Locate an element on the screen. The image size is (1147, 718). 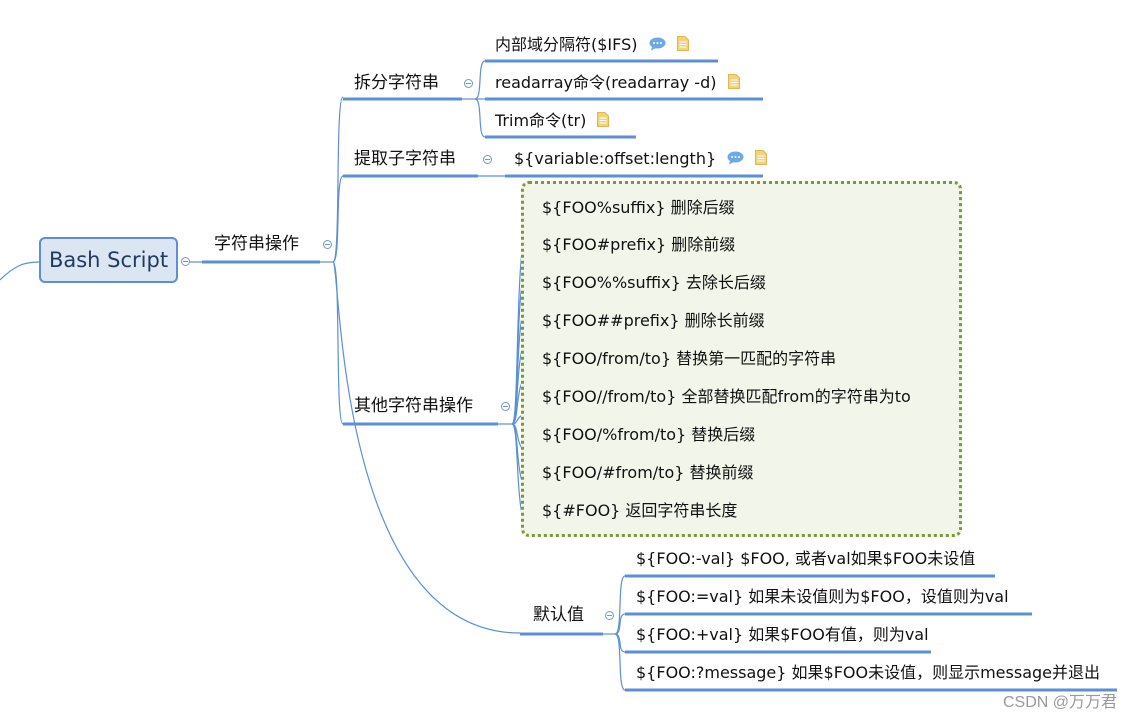
topic-label: ${FOO%suffix} 删除后缀 is located at coordinates (638, 207).